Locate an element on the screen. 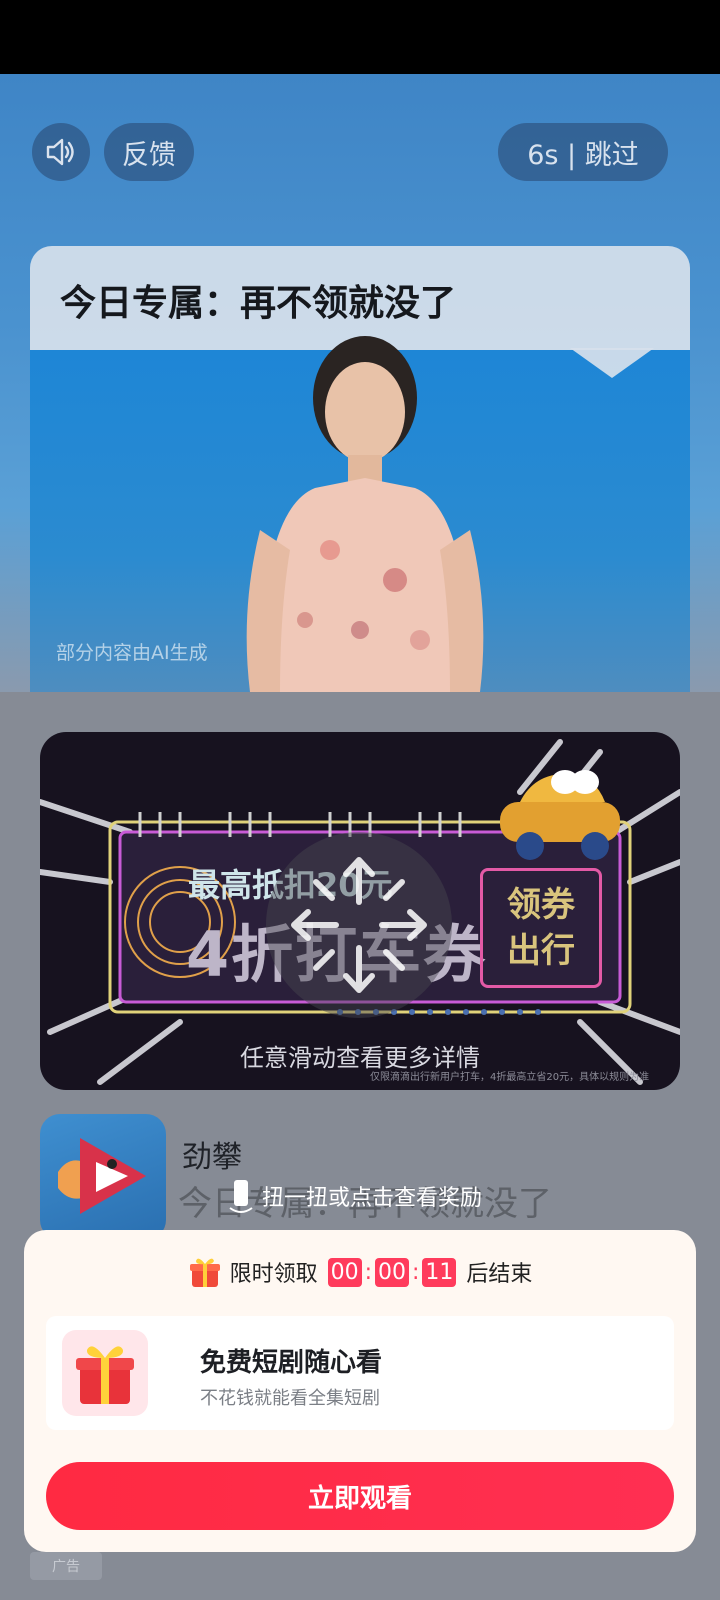  offer-item: 免费短剧随心看 不花钱就能看全集短剧 is located at coordinates (360, 1373).